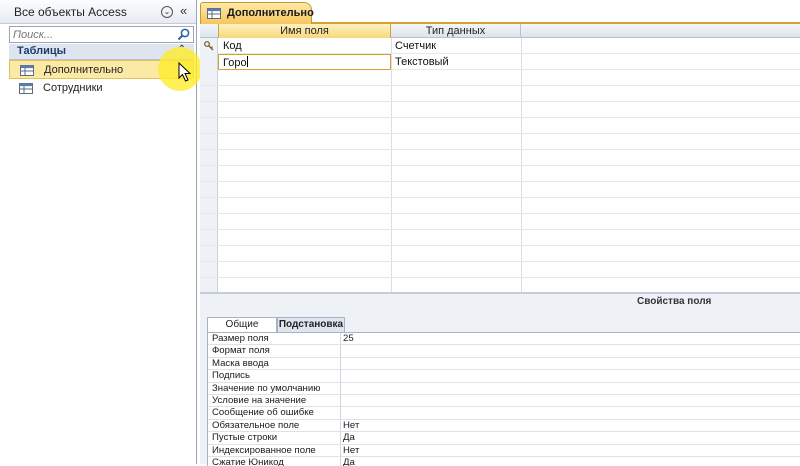 The width and height of the screenshot is (800, 466). Describe the element at coordinates (422, 62) in the screenshot. I see `data-type-cell: Текстовый` at that location.